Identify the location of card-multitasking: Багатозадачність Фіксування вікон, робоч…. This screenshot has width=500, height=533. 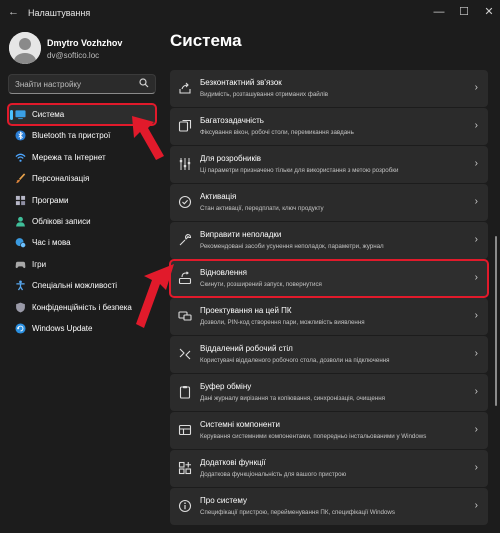
(329, 126).